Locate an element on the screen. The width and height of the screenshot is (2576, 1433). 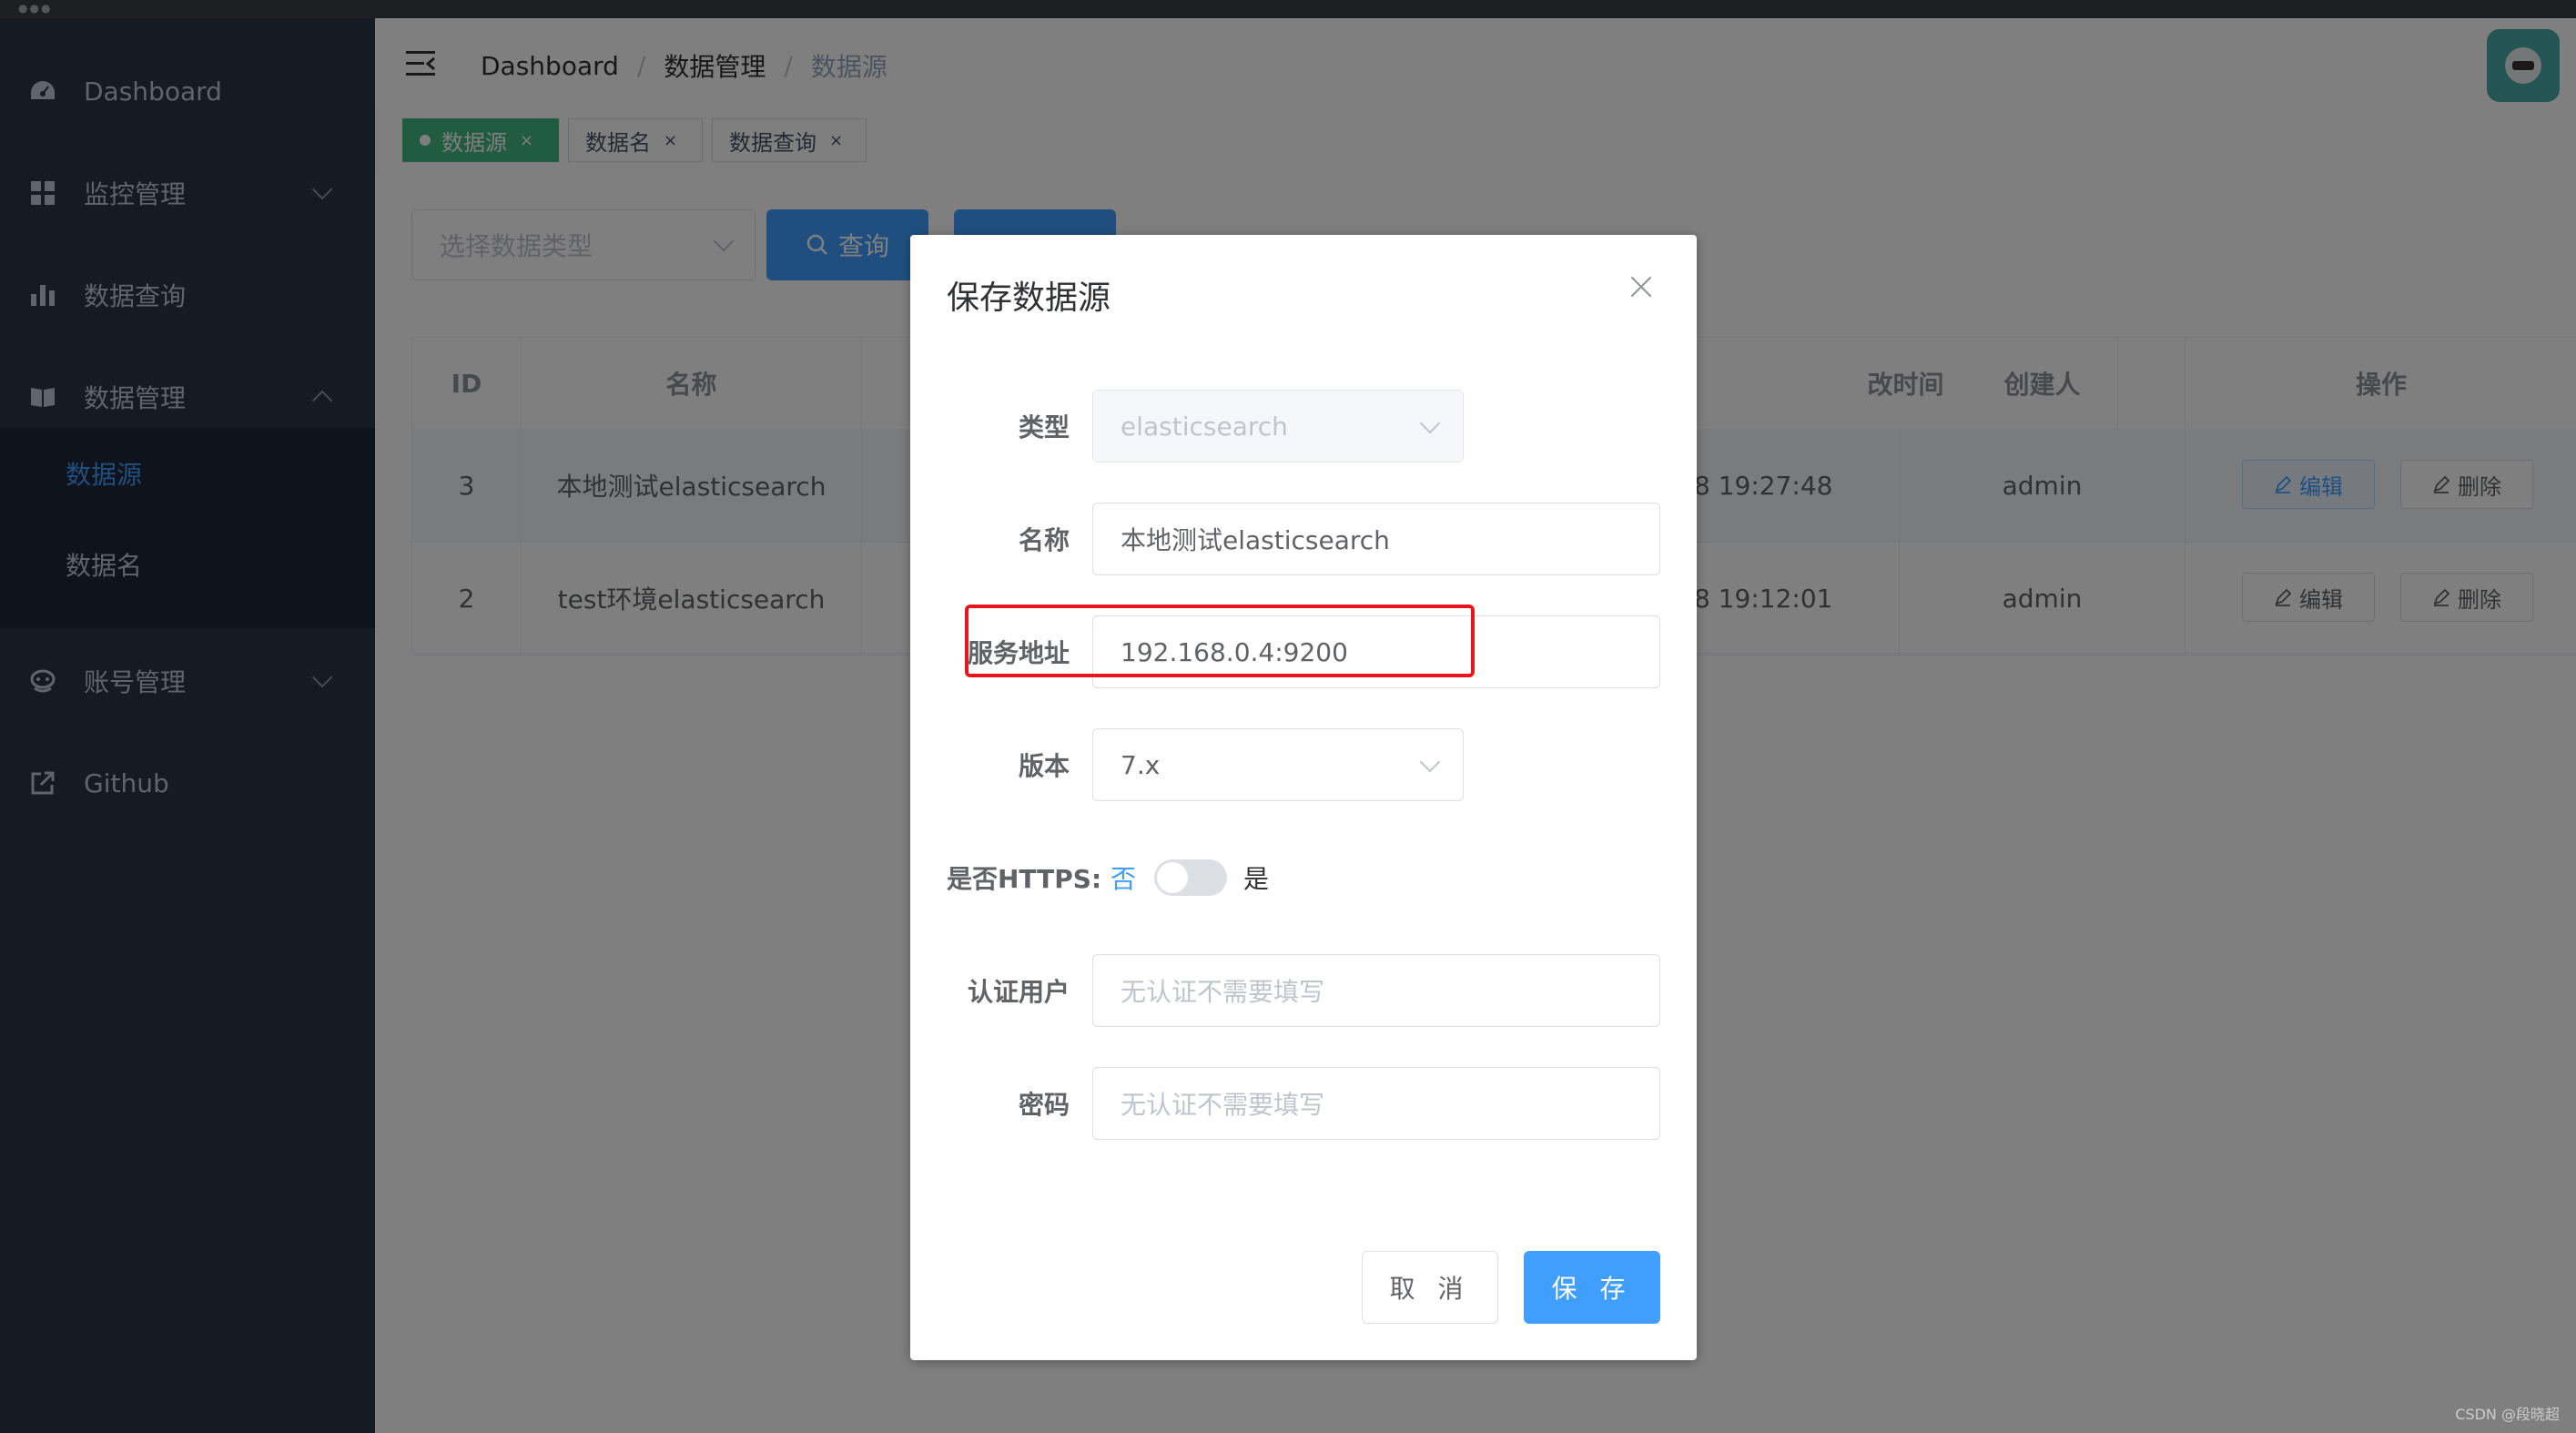
name-input: 本地测试elasticsearch is located at coordinates (1376, 539).